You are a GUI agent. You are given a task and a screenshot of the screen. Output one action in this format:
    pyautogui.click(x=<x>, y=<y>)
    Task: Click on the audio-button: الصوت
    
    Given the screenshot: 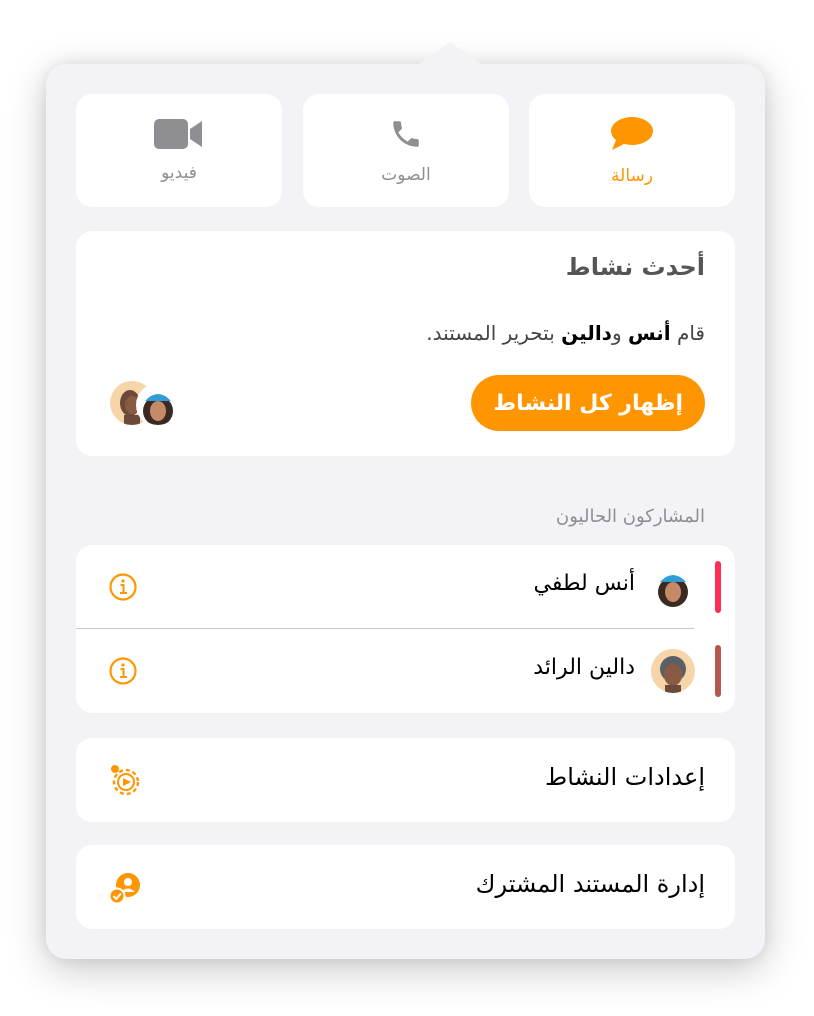 What is the action you would take?
    pyautogui.click(x=406, y=150)
    